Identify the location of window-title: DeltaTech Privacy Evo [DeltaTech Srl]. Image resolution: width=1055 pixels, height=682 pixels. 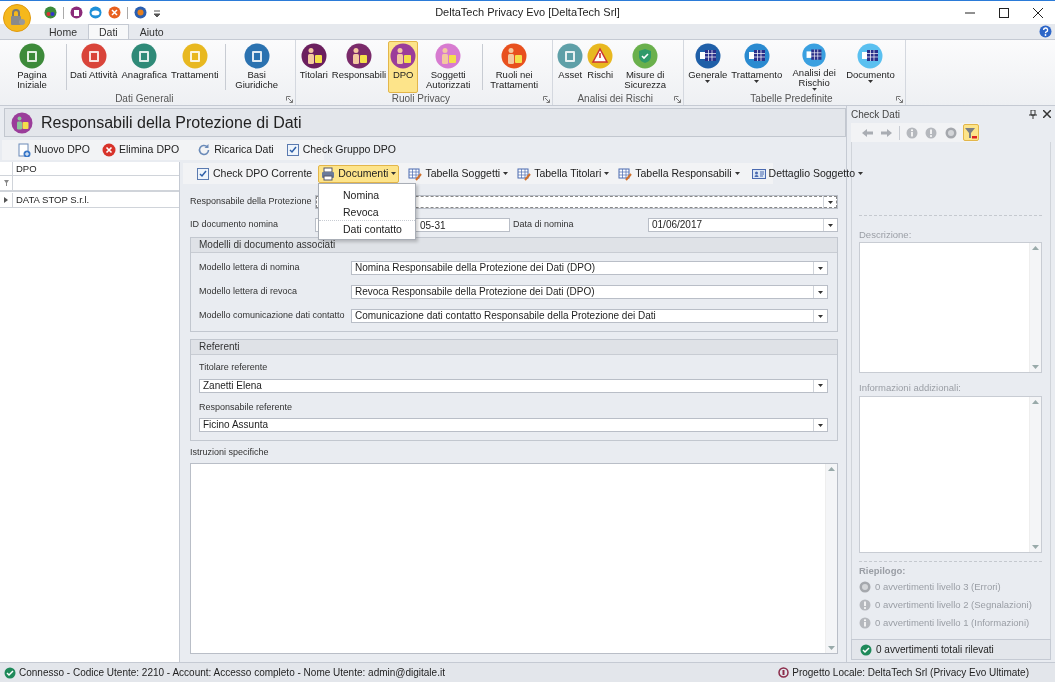
(527, 13).